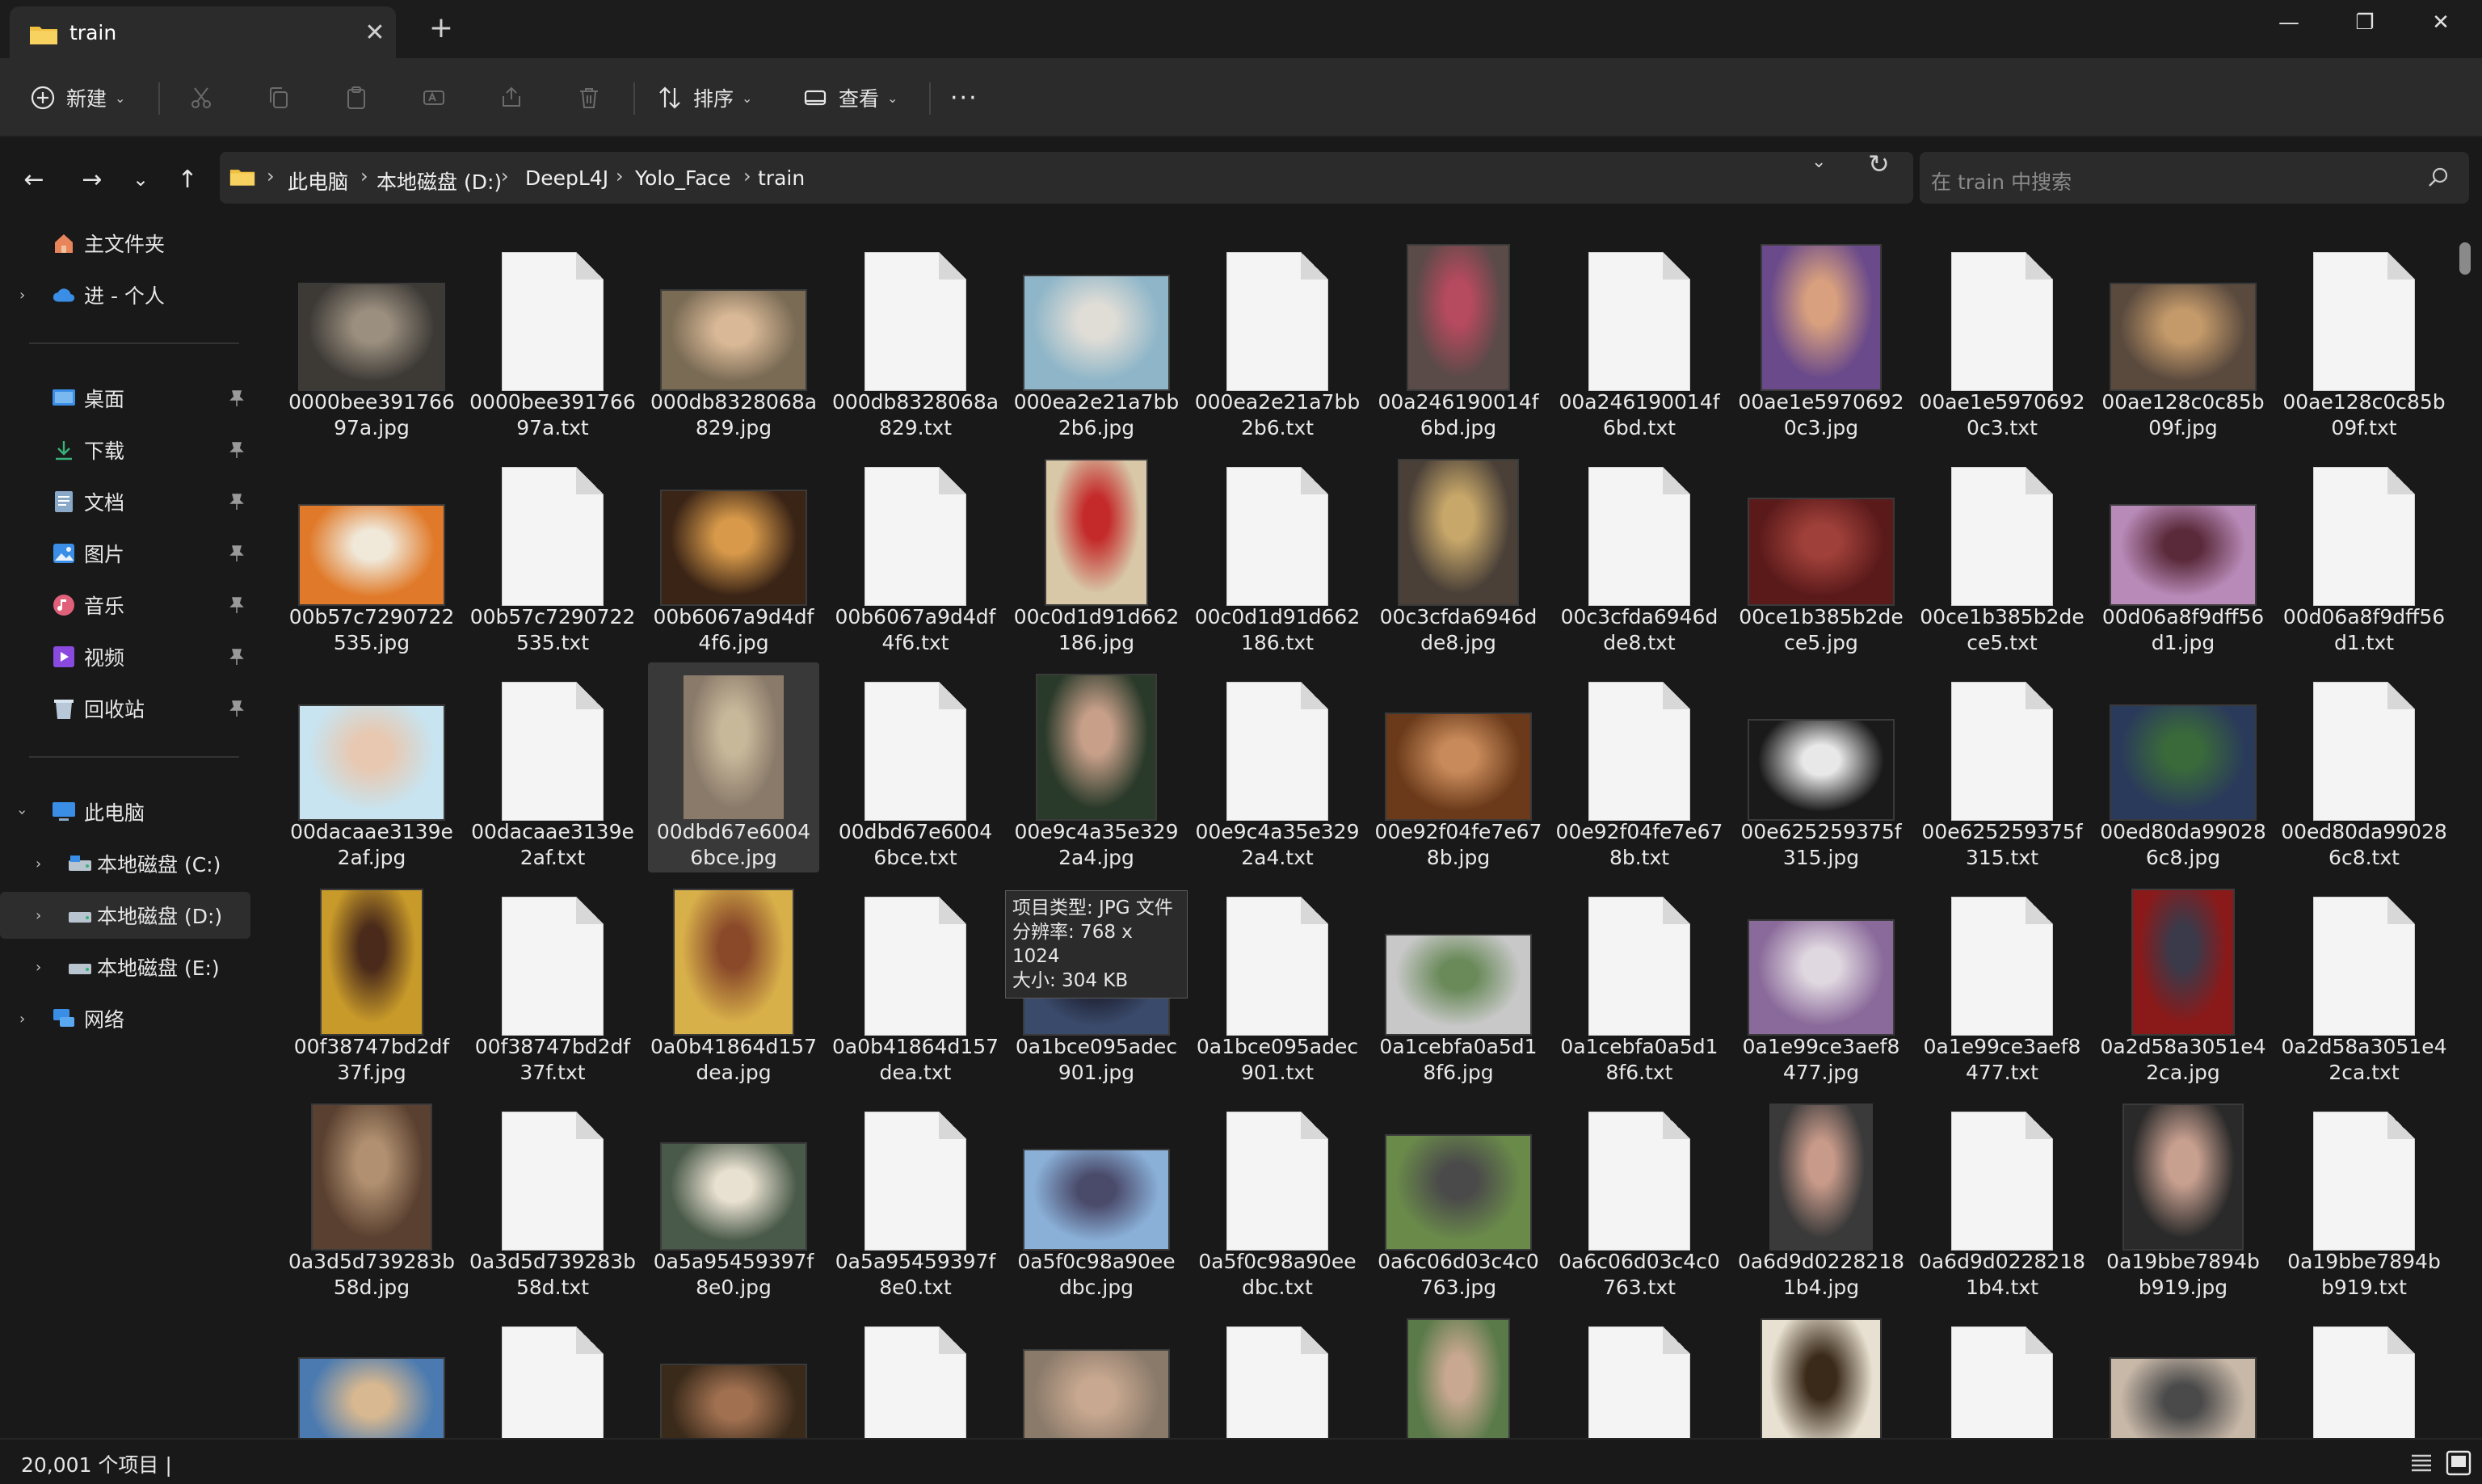 The height and width of the screenshot is (1484, 2482). I want to click on text-file-item: 00ae128c0c85b 09f.txt, so click(2364, 338).